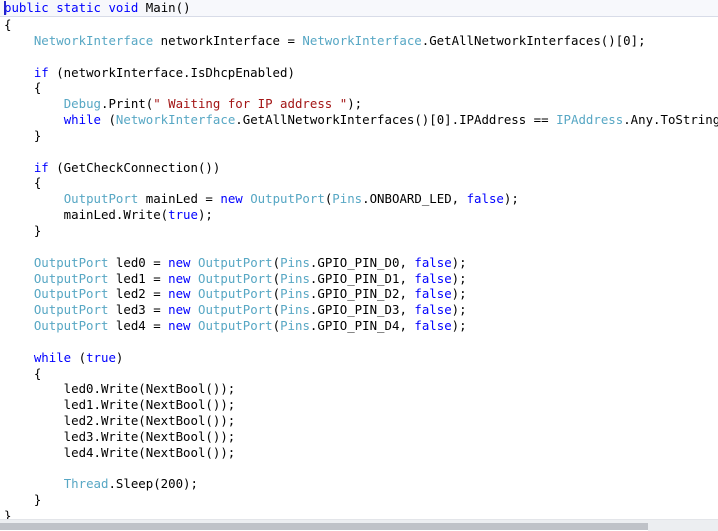 The image size is (718, 531). Describe the element at coordinates (120, 405) in the screenshot. I see `code-token: led1.Write(NextBool());` at that location.